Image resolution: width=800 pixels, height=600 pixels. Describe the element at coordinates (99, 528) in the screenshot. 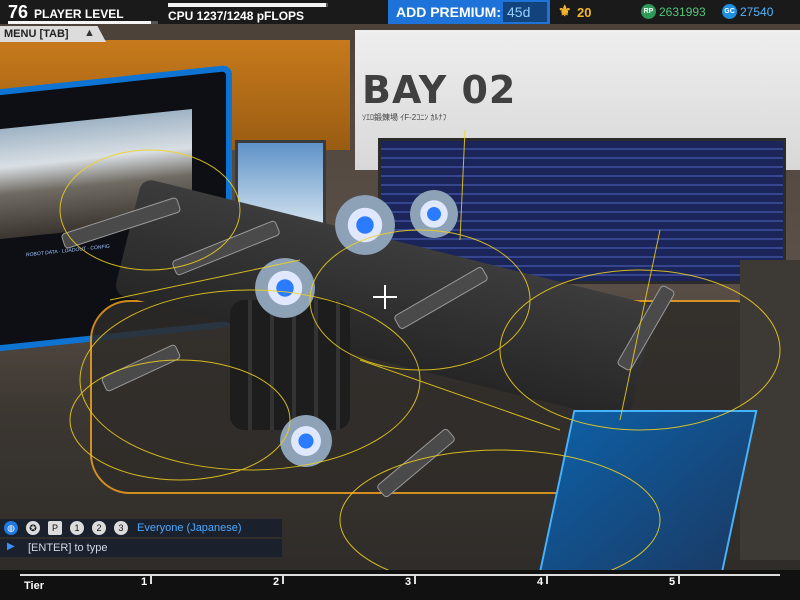

I see `clan-icon: 2` at that location.